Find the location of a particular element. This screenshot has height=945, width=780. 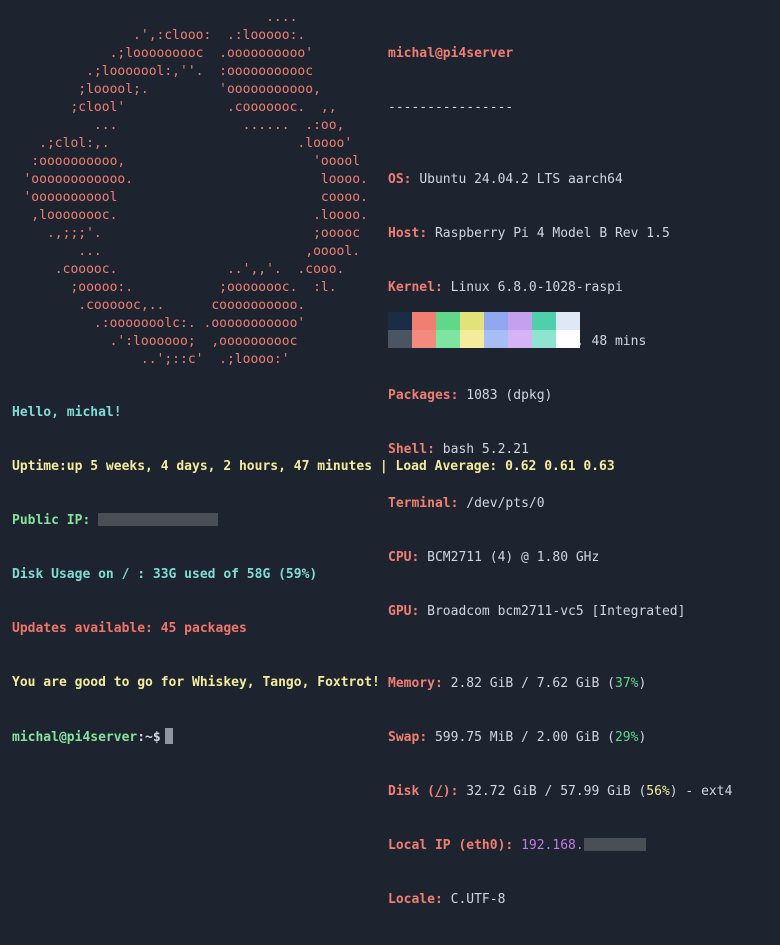

info-local-ip: Local IP (eth0): 192.168. is located at coordinates (560, 846).